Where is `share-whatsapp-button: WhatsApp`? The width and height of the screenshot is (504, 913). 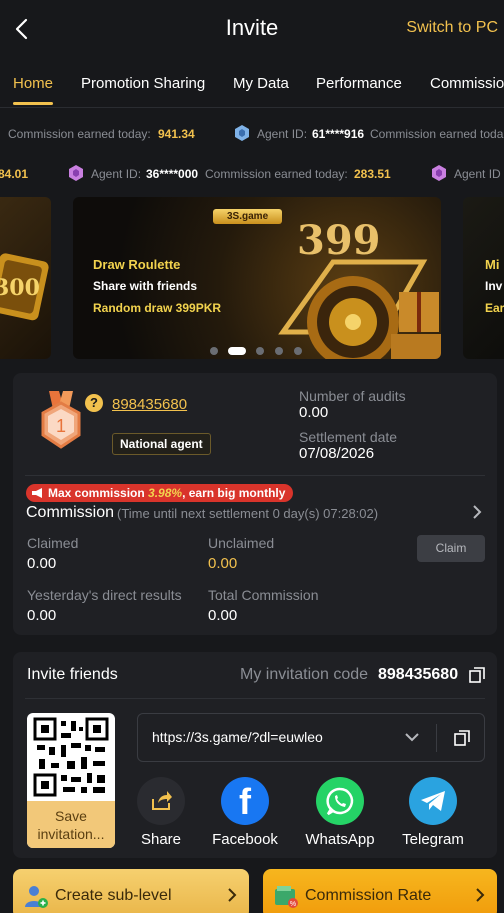
share-whatsapp-button: WhatsApp is located at coordinates (340, 812).